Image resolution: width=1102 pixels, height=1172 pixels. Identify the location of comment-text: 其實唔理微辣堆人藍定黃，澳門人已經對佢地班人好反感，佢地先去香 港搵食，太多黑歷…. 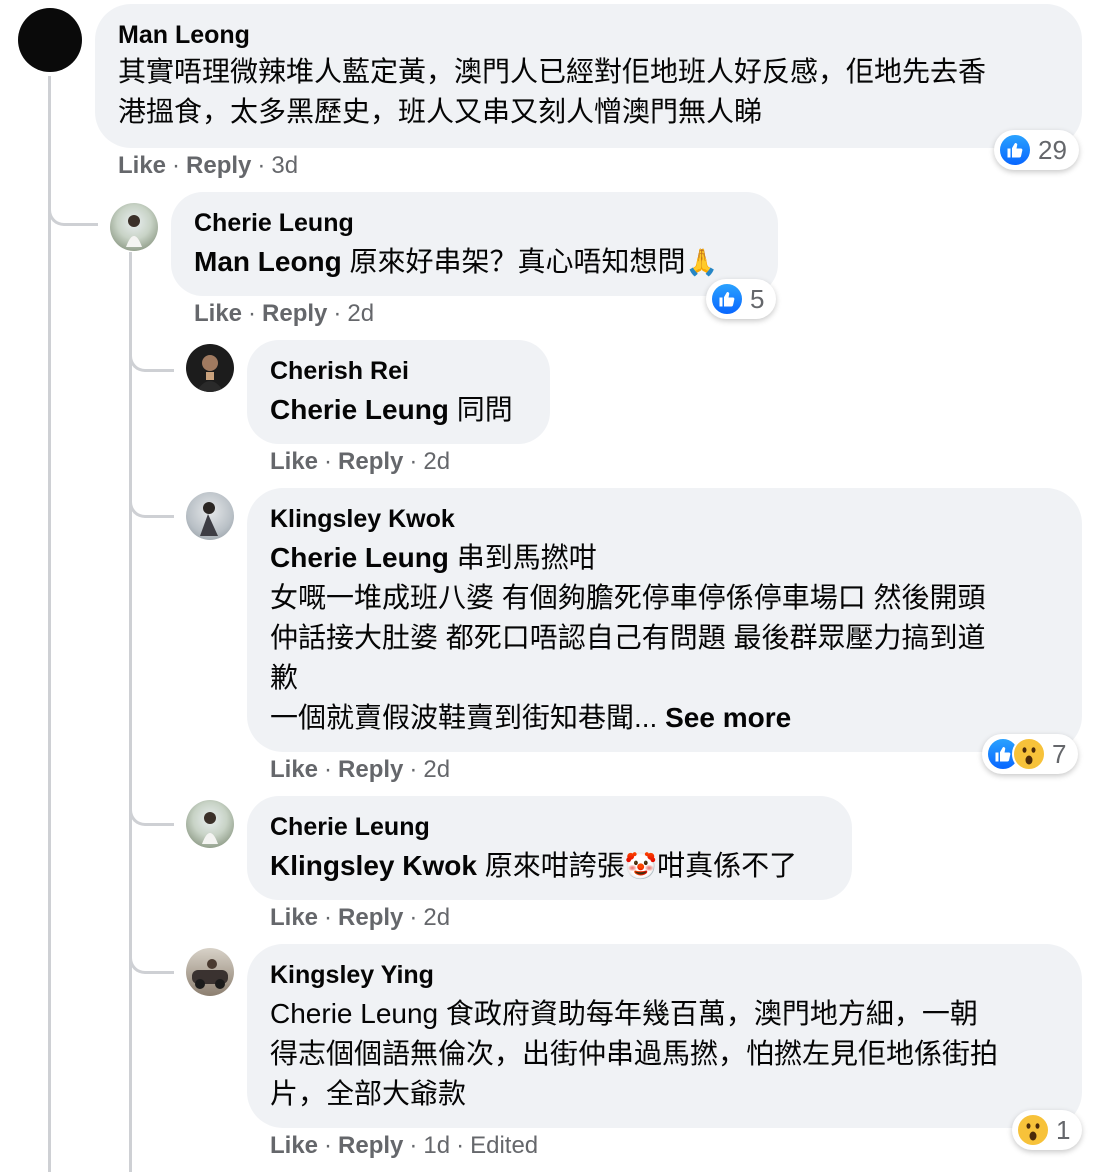
(552, 91).